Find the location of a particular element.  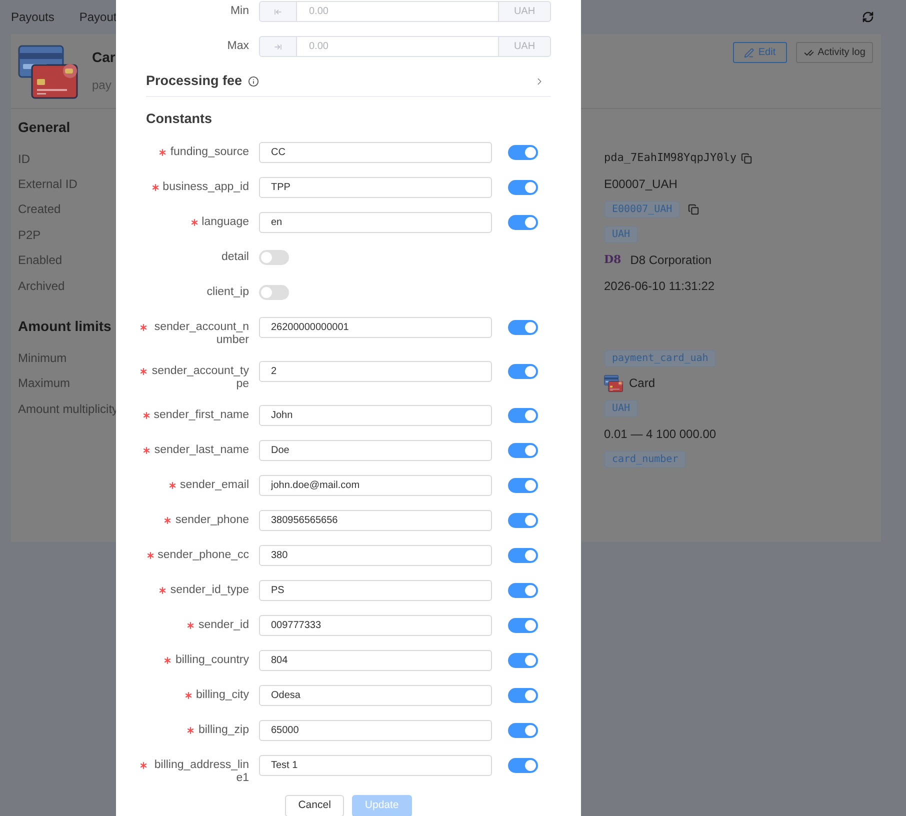

page-title: Car is located at coordinates (104, 57).